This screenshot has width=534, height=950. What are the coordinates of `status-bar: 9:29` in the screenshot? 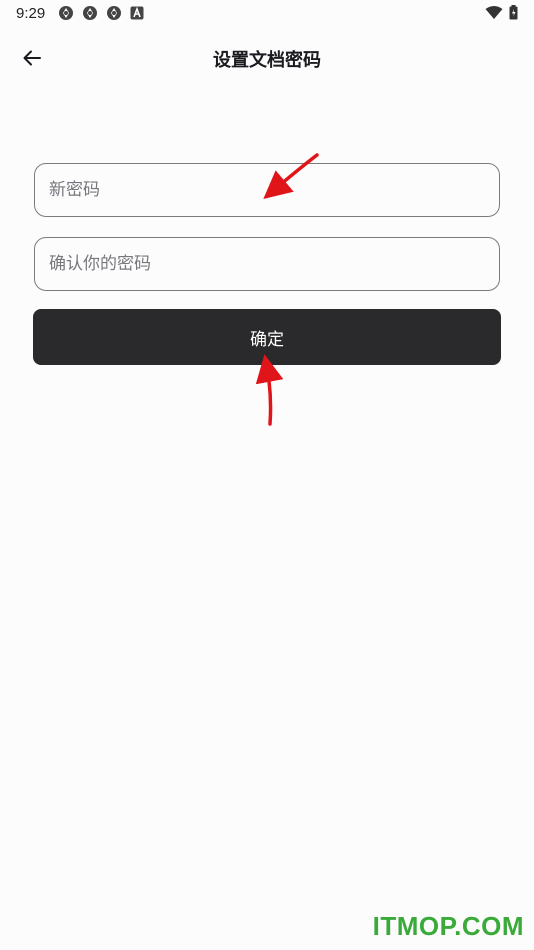 It's located at (267, 14).